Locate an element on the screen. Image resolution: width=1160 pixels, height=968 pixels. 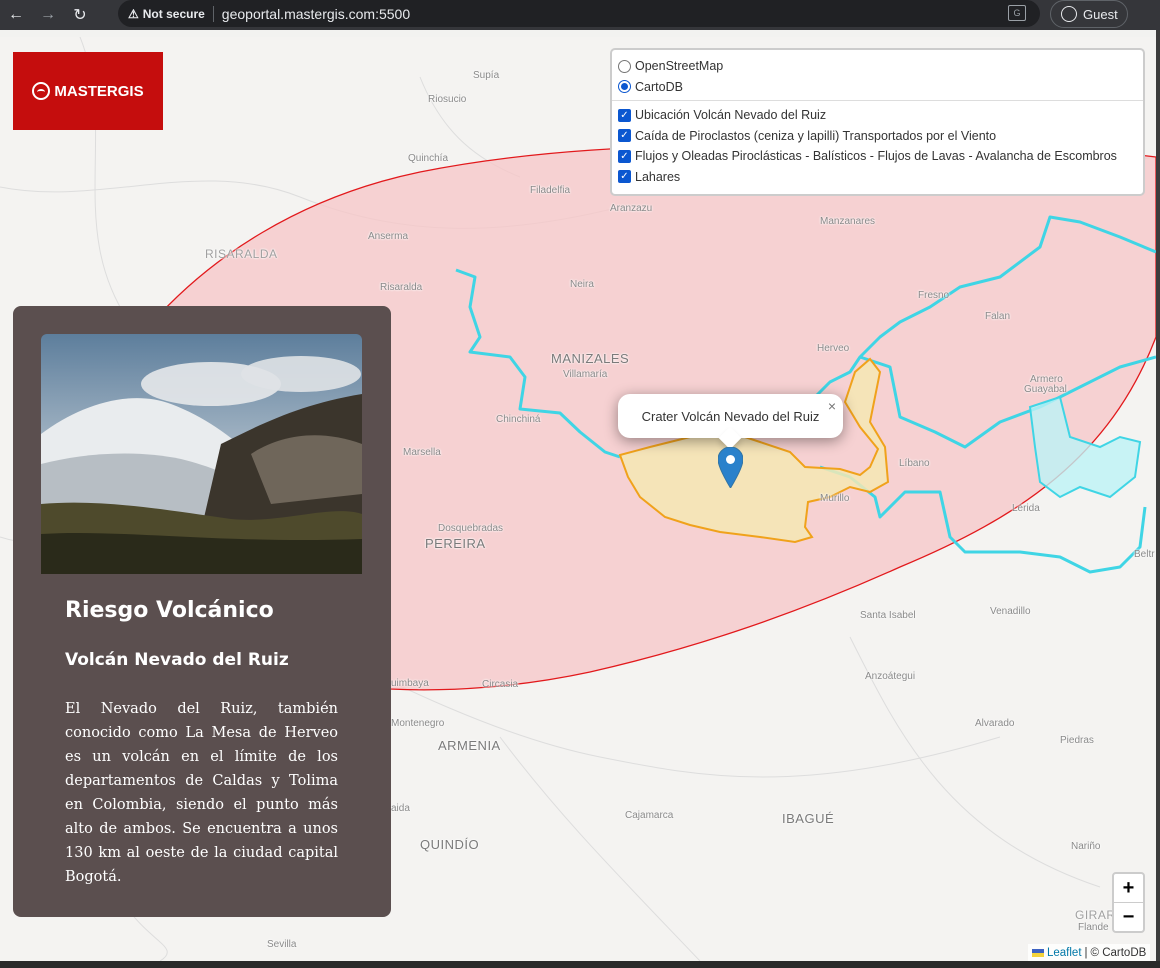
profile-icon is located at coordinates (1069, 14).